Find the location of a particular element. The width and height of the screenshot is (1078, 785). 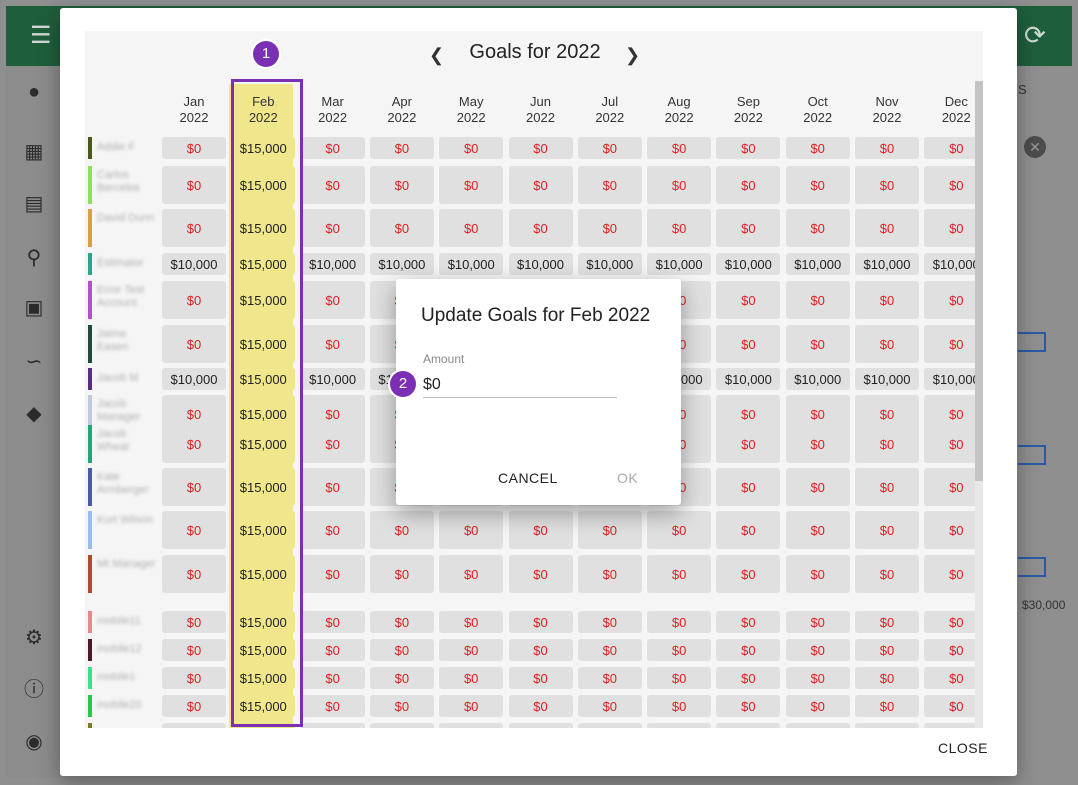

close-button: CLOSE is located at coordinates (963, 748).